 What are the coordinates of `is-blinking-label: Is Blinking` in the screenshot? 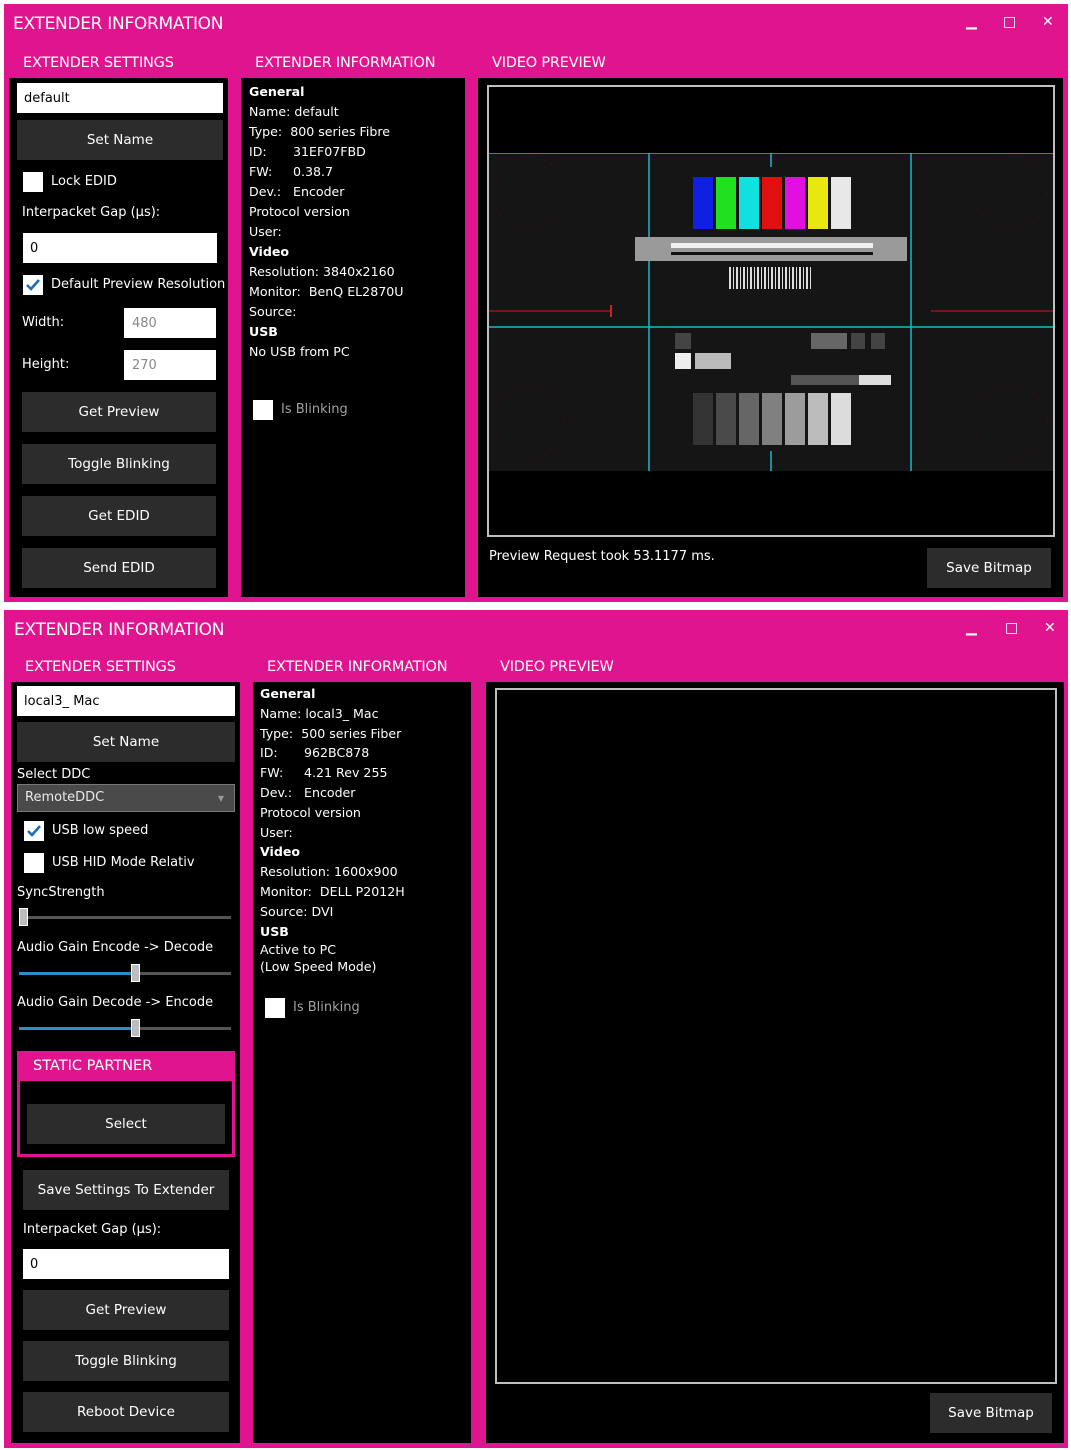 It's located at (314, 409).